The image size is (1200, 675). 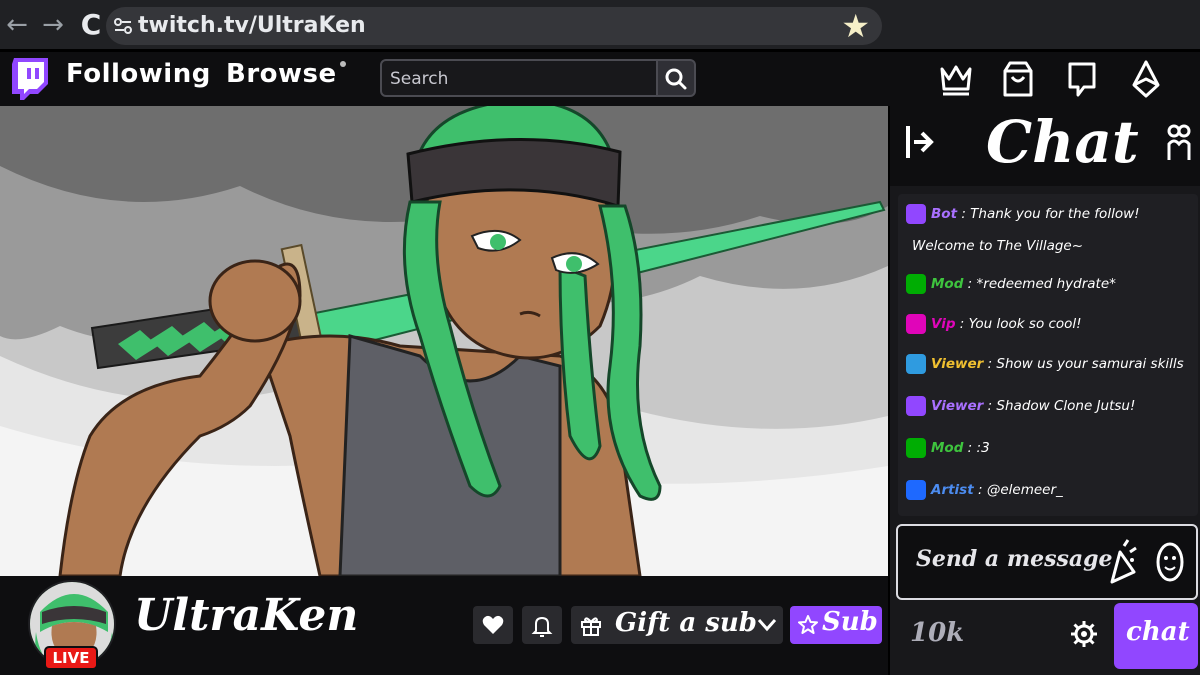 I want to click on twitch-logo-icon, so click(x=30, y=78).